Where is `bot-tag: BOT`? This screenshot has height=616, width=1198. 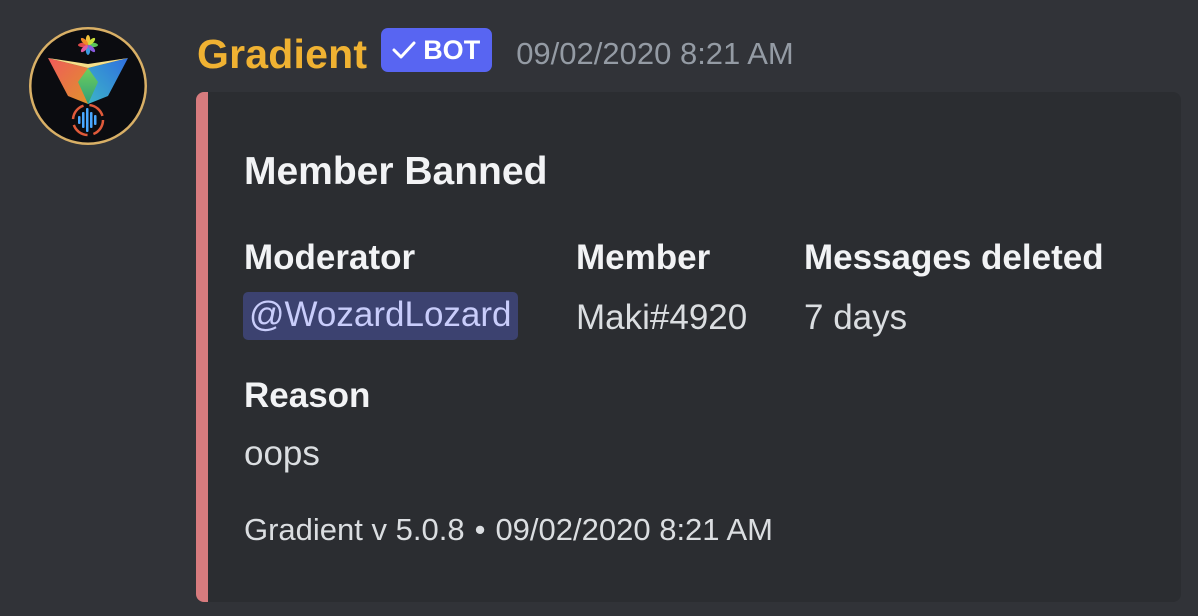 bot-tag: BOT is located at coordinates (437, 50).